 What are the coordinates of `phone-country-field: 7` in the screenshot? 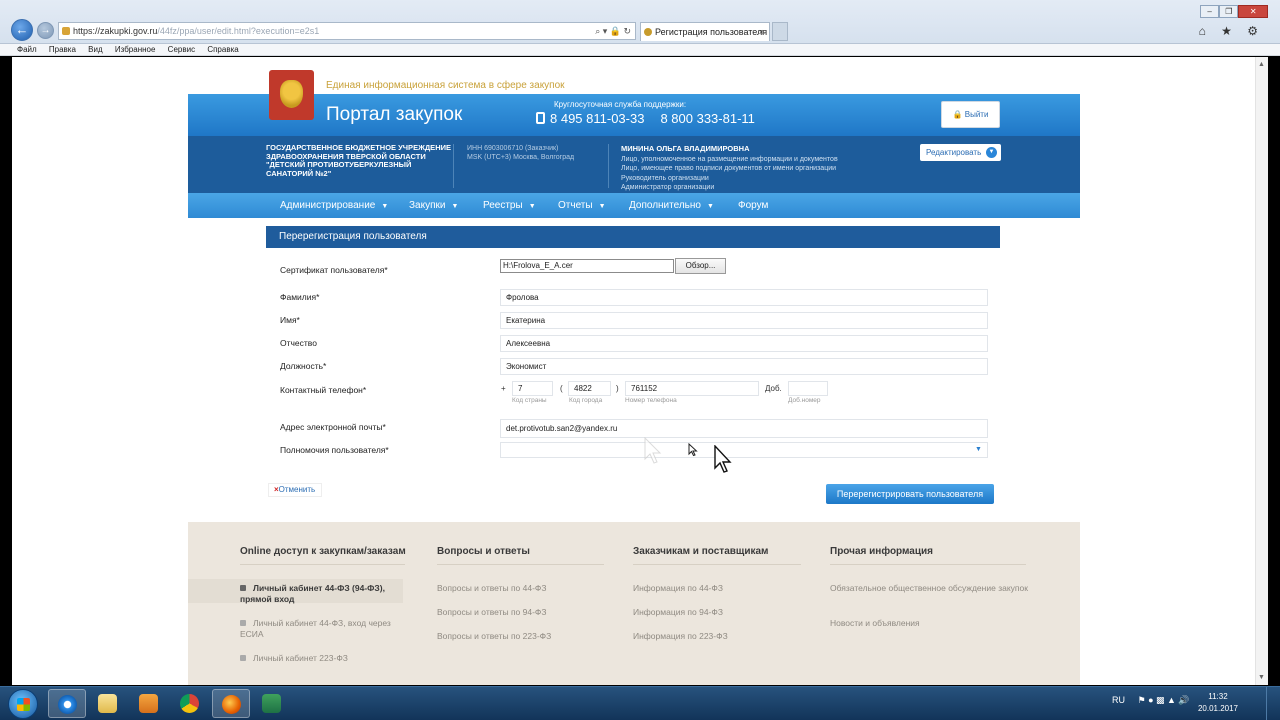 It's located at (532, 388).